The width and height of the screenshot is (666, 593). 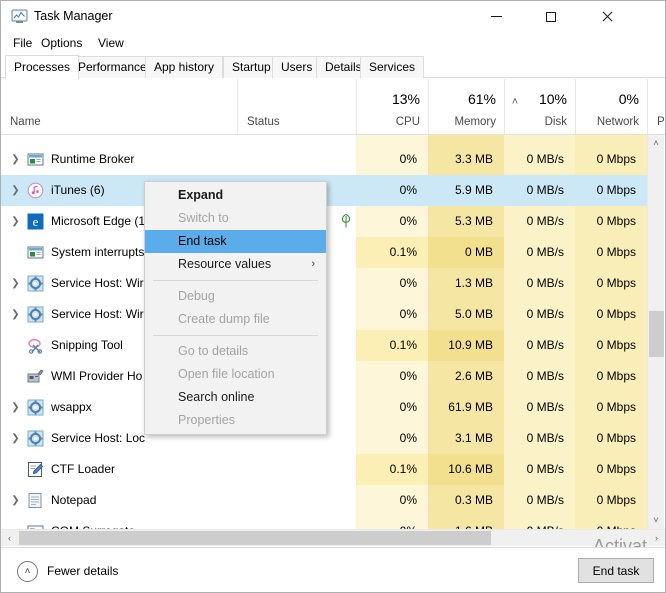 I want to click on context-menu-item-search-online: Search online, so click(x=235, y=397).